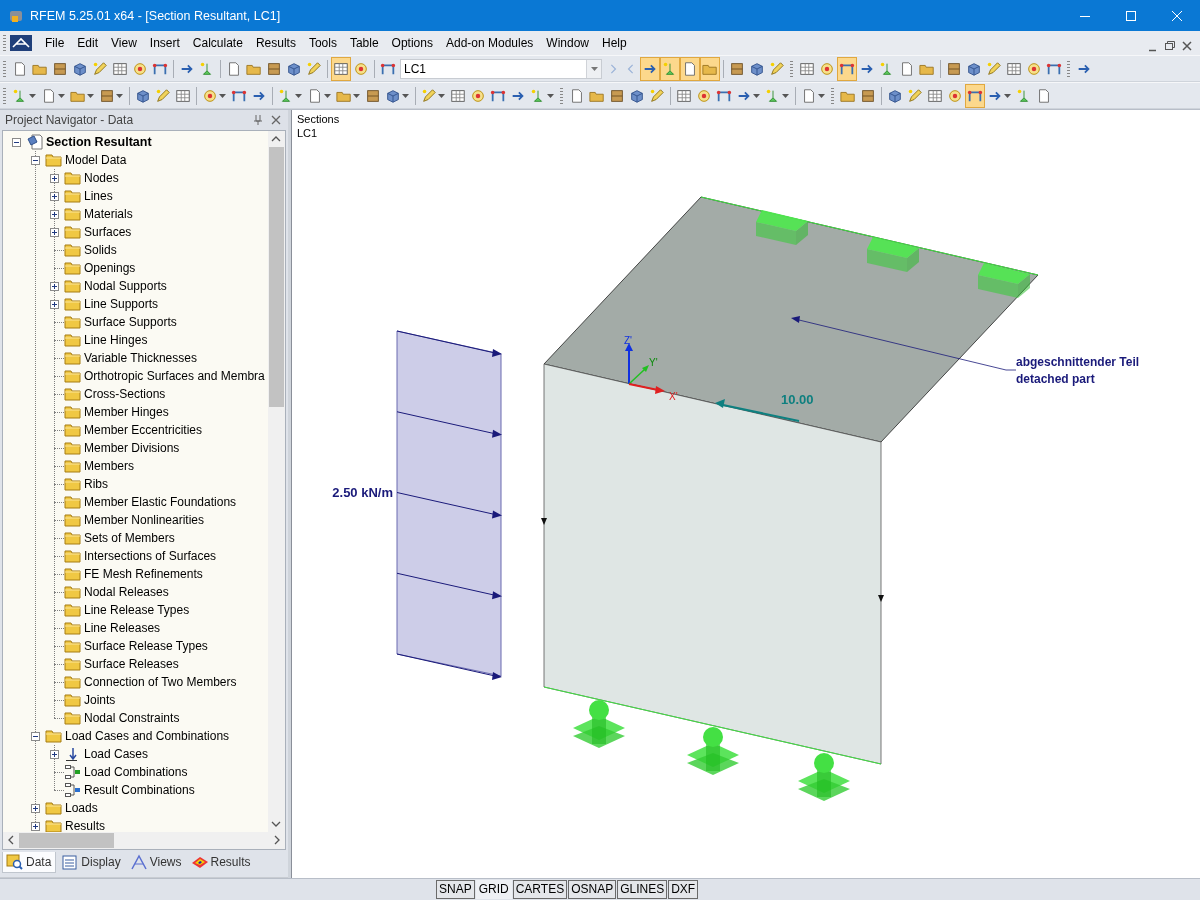  I want to click on tree-item: Openings, so click(110, 268).